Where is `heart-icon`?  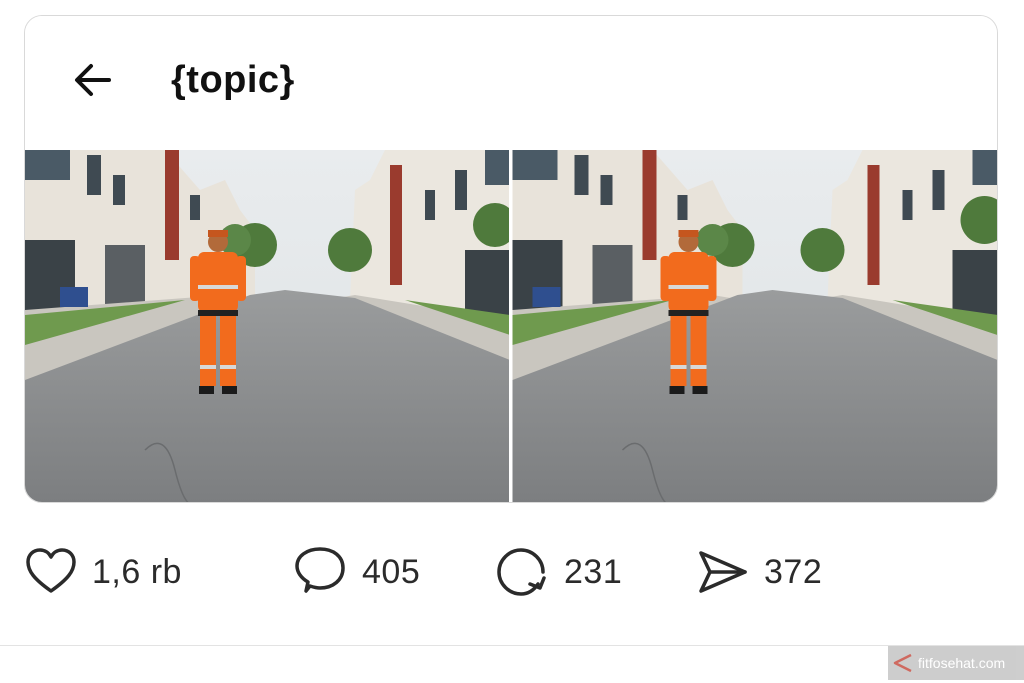
heart-icon is located at coordinates (51, 570).